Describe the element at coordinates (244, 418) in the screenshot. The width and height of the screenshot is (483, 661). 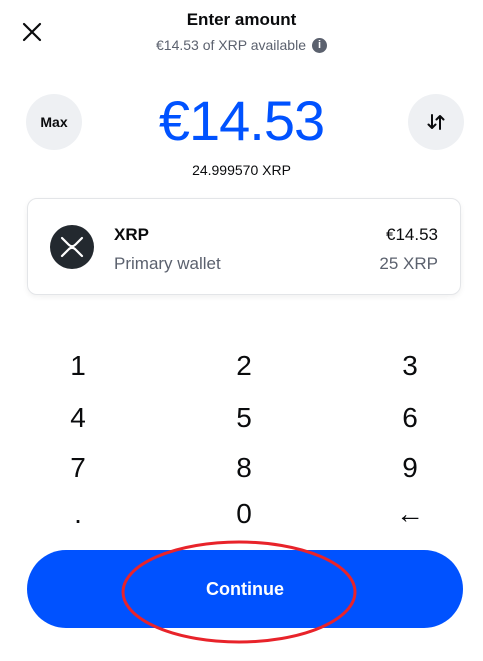
I see `key-5: 5` at that location.